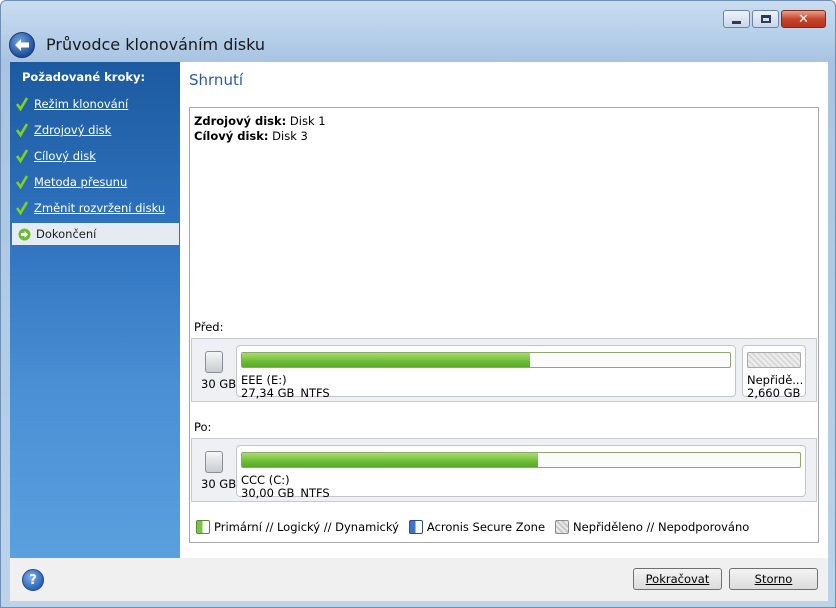 The width and height of the screenshot is (836, 608). I want to click on help-icon: ?, so click(33, 580).